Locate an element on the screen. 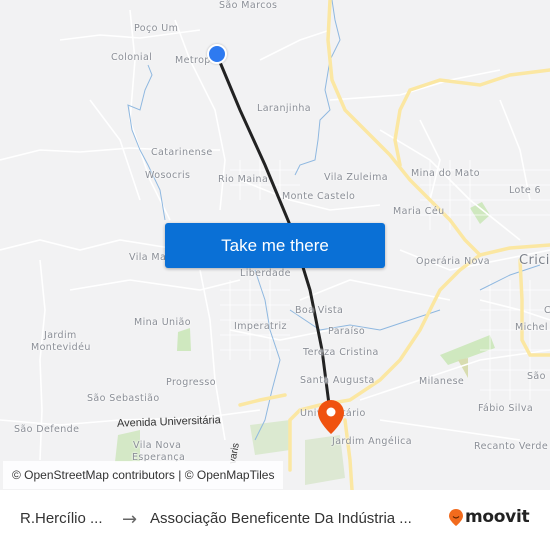 The width and height of the screenshot is (550, 550). place-label: Poço Um is located at coordinates (156, 28).